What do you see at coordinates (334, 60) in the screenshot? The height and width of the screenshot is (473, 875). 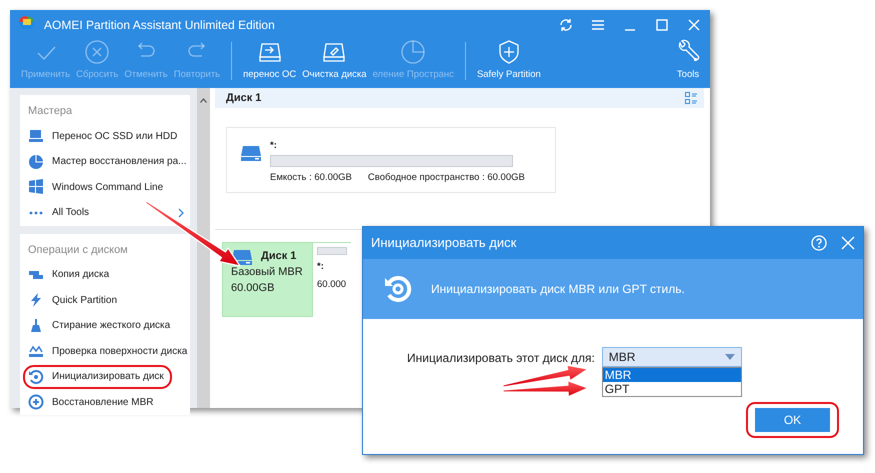 I see `toolbar-button: Очистка диска` at bounding box center [334, 60].